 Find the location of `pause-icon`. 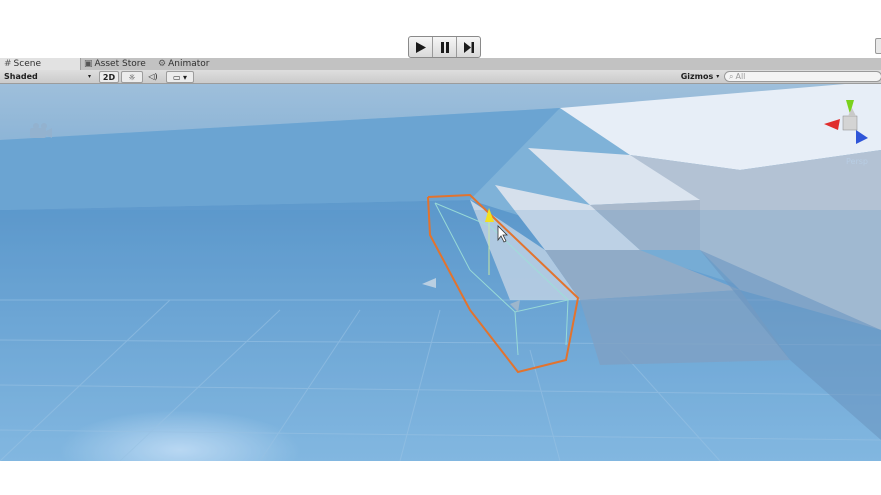

pause-icon is located at coordinates (444, 47).